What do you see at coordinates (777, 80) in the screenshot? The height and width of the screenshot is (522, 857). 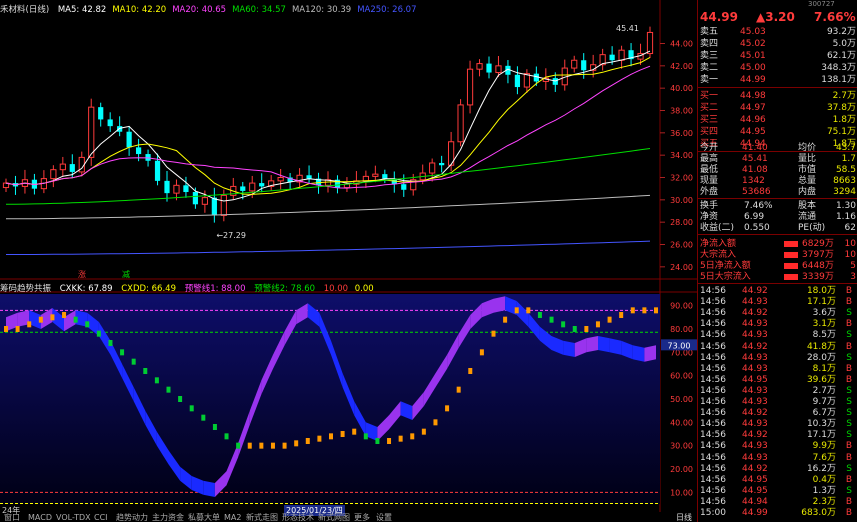 I see `sell-level-row: 卖一 44.99 138.1万` at bounding box center [777, 80].